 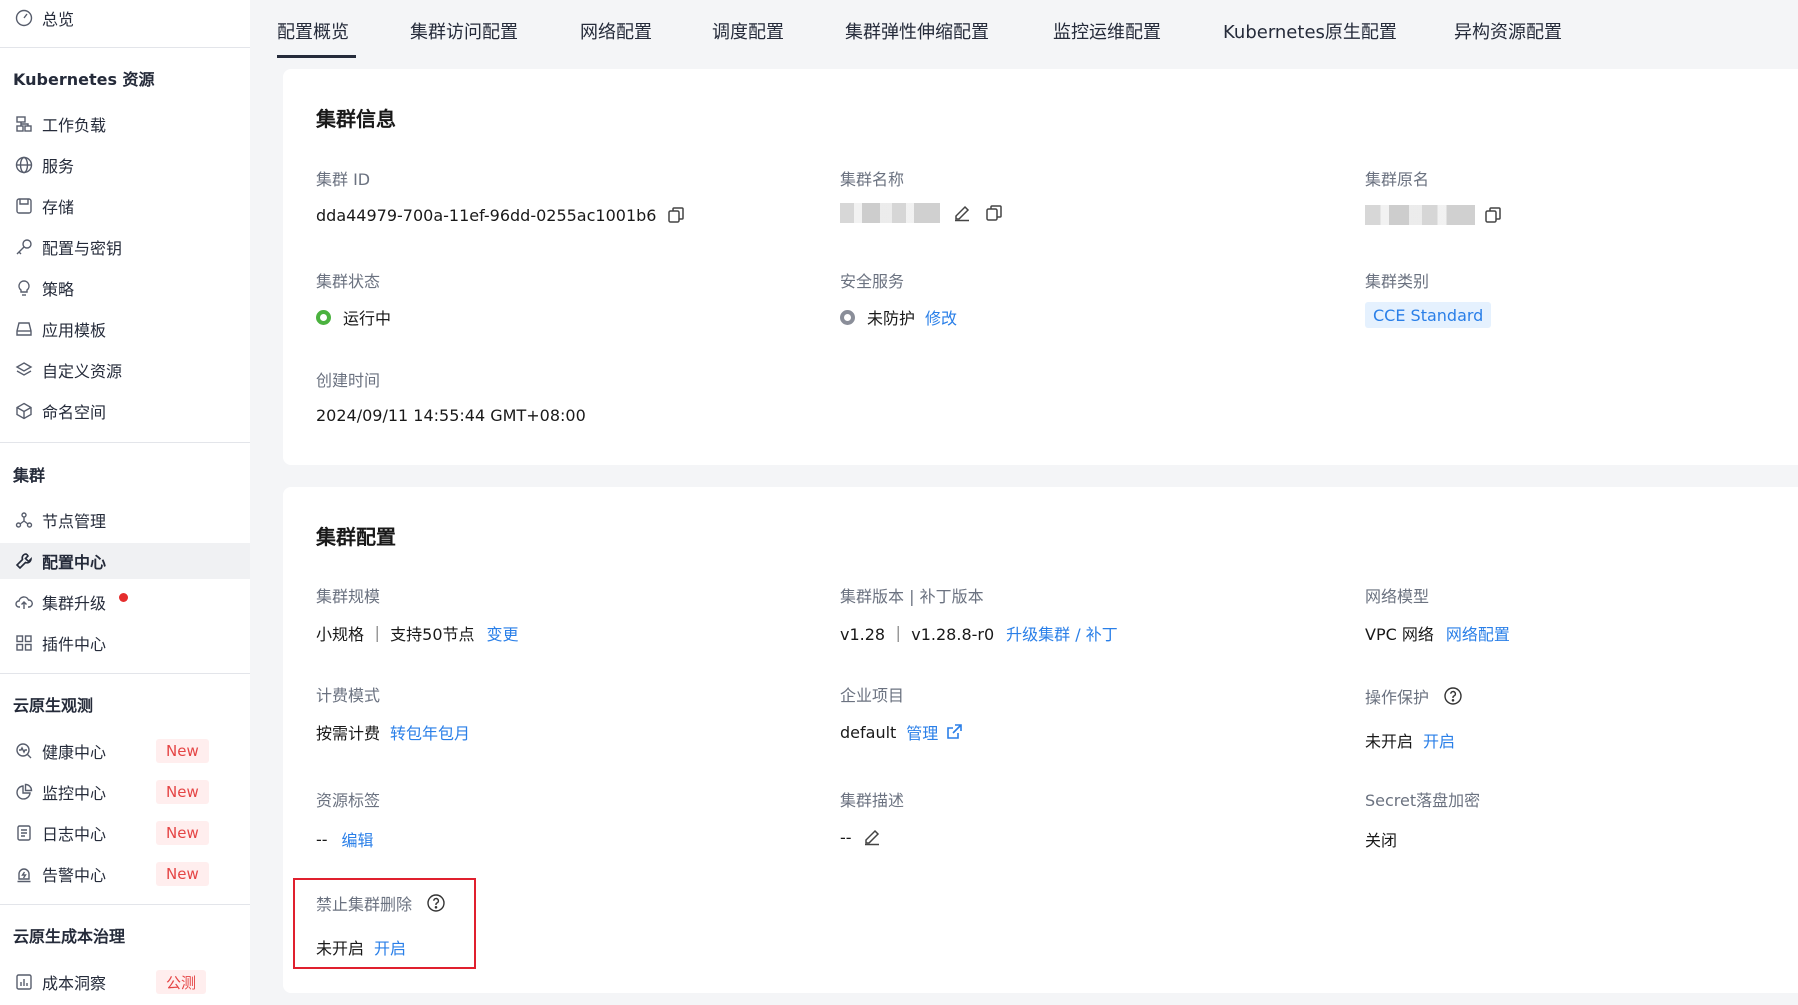 What do you see at coordinates (941, 317) in the screenshot?
I see `modify-security-link: 修改` at bounding box center [941, 317].